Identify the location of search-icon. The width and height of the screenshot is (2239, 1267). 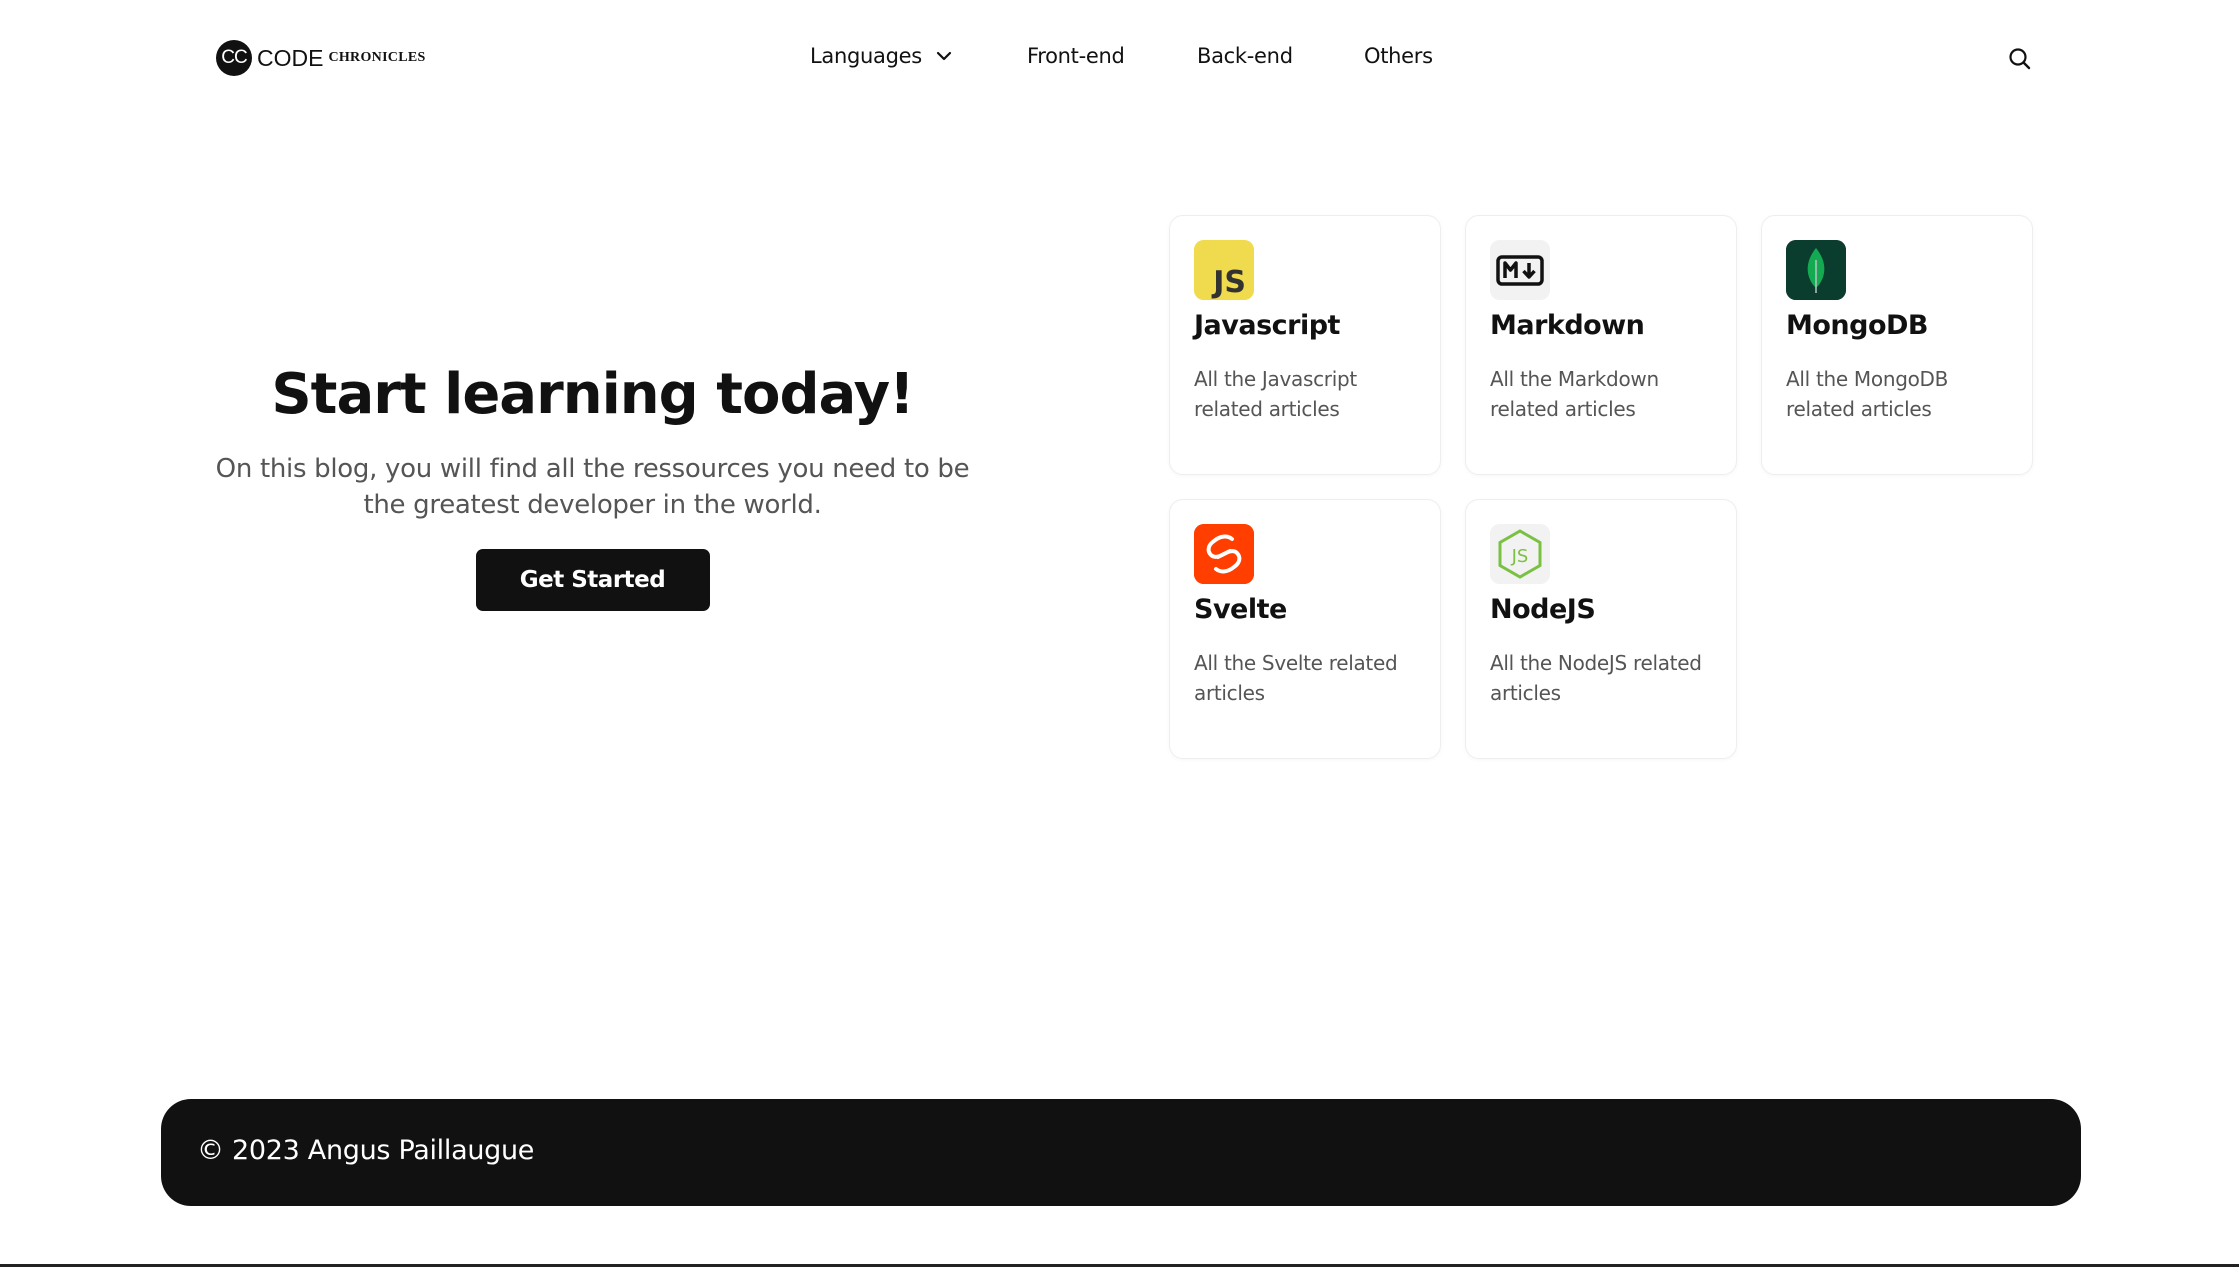
(2020, 59).